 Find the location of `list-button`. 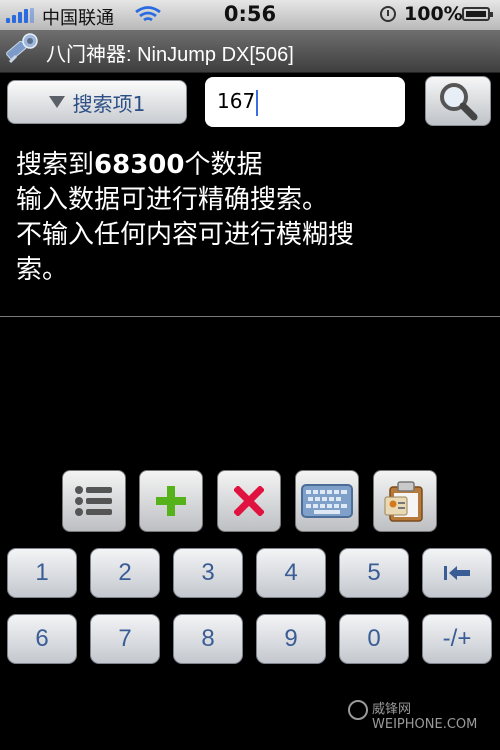

list-button is located at coordinates (94, 501).